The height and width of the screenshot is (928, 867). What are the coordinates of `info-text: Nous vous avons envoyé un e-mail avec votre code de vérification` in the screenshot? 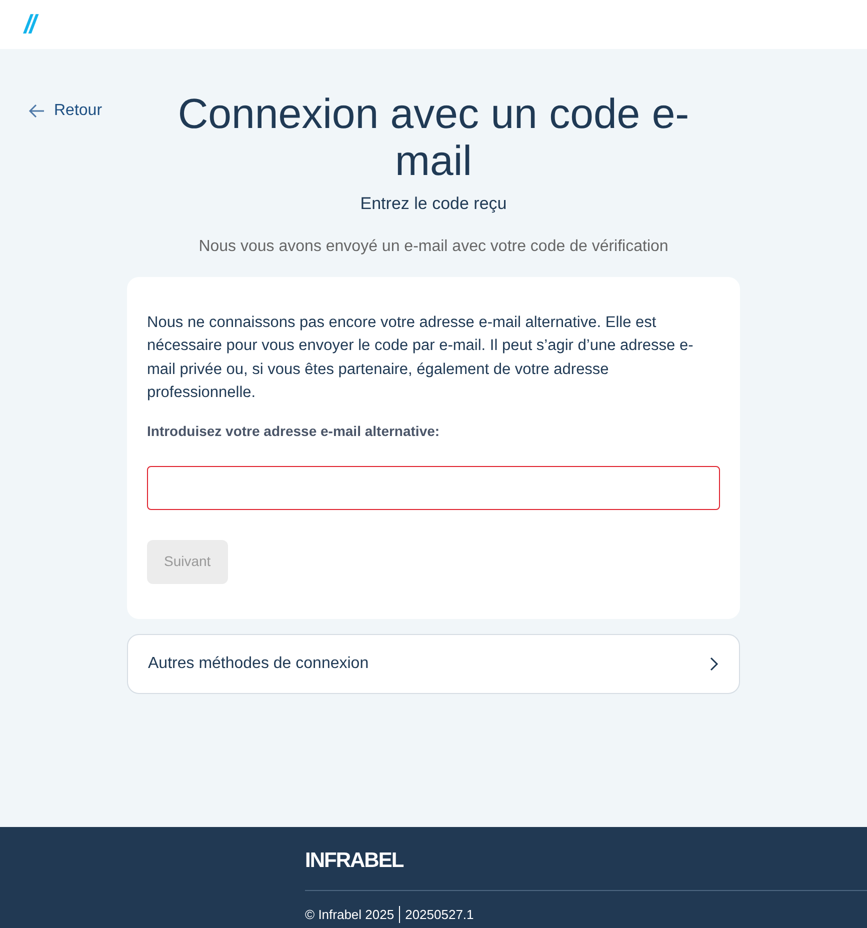 It's located at (433, 246).